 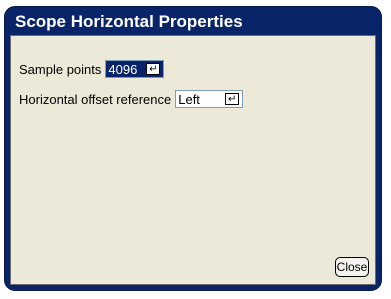 I want to click on sample-points-value: 4096, so click(x=123, y=69).